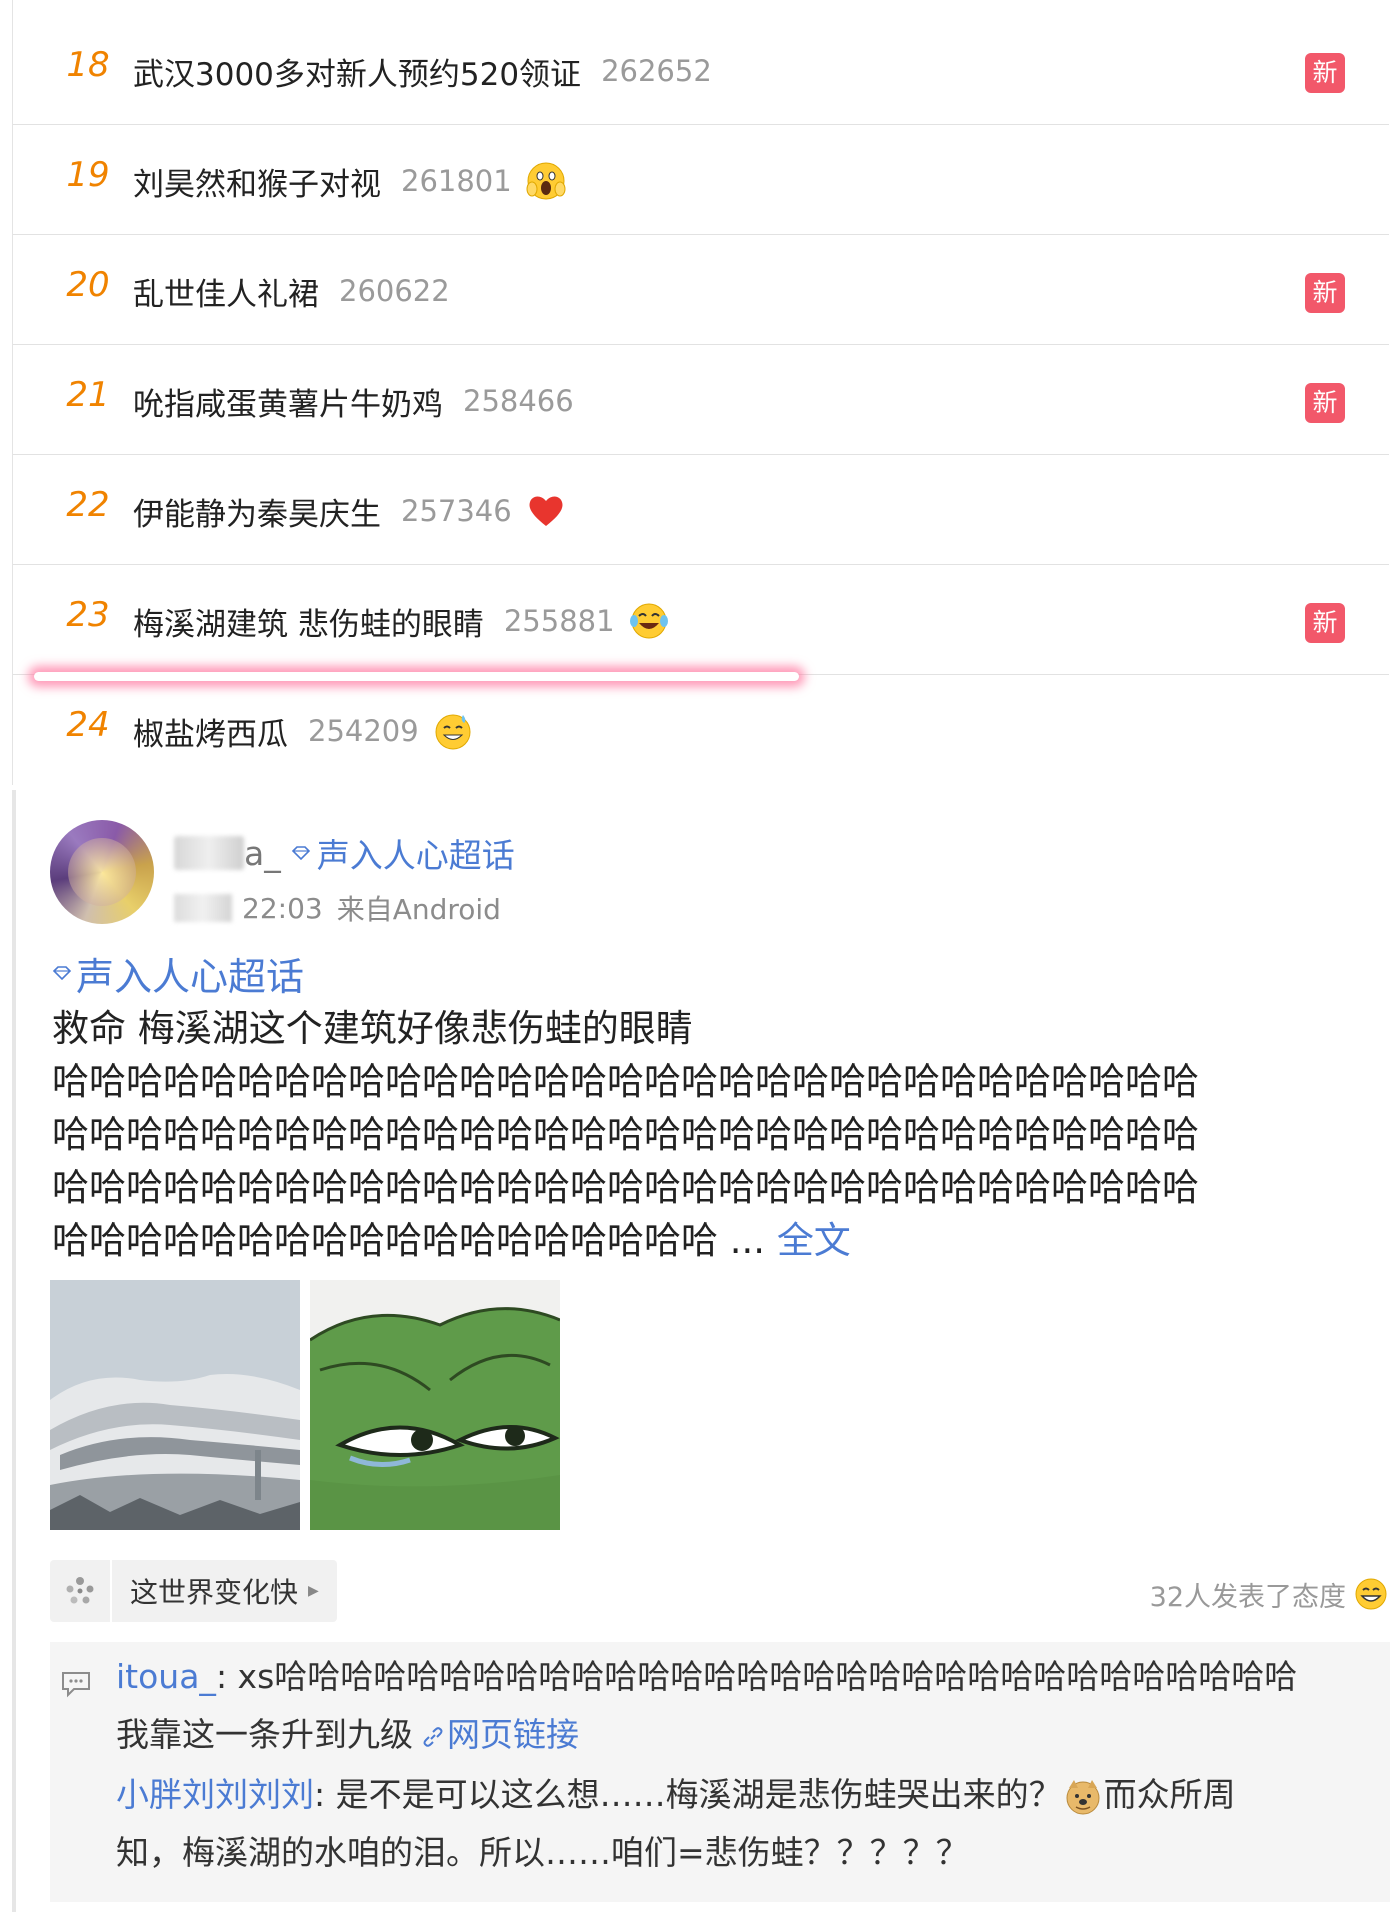 Image resolution: width=1398 pixels, height=1912 pixels. I want to click on post-source: 来自Android, so click(418, 909).